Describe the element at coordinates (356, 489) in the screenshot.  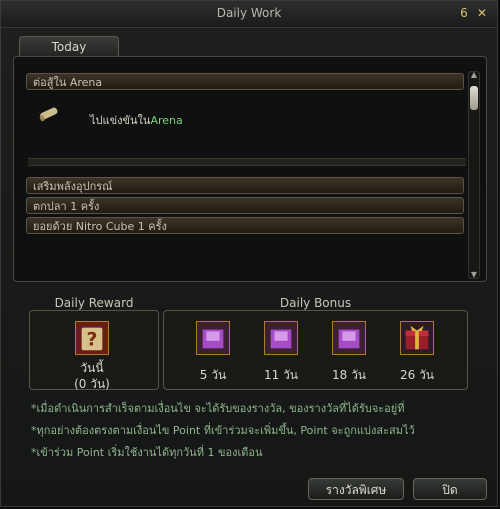
I see `special-reward-button: รางวัลพิเศษ` at that location.